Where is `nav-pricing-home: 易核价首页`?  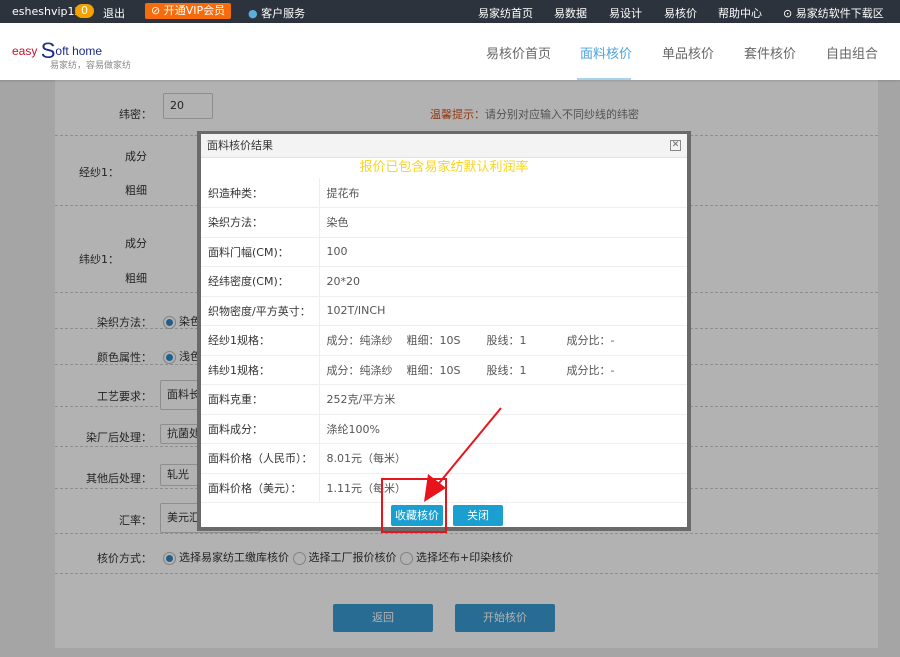
nav-pricing-home: 易核价首页 is located at coordinates (518, 52).